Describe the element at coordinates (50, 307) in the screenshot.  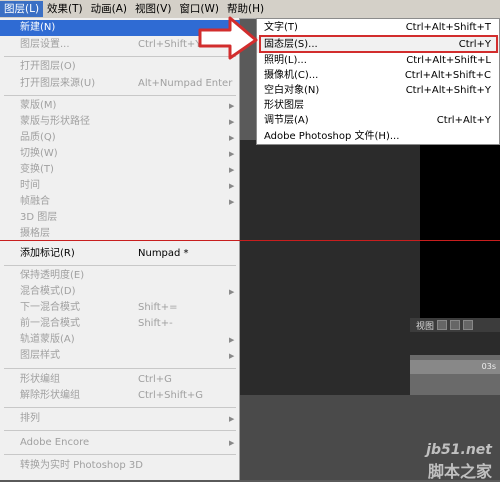
I see `menu-item-label: 下一混合模式` at that location.